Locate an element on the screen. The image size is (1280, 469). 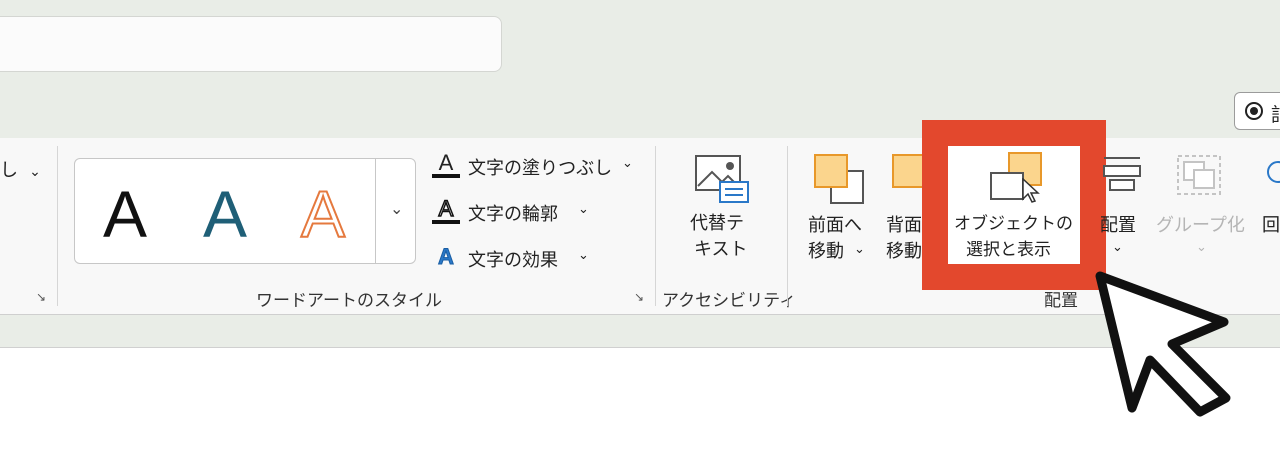
text-effects-icon: A is located at coordinates (446, 257).